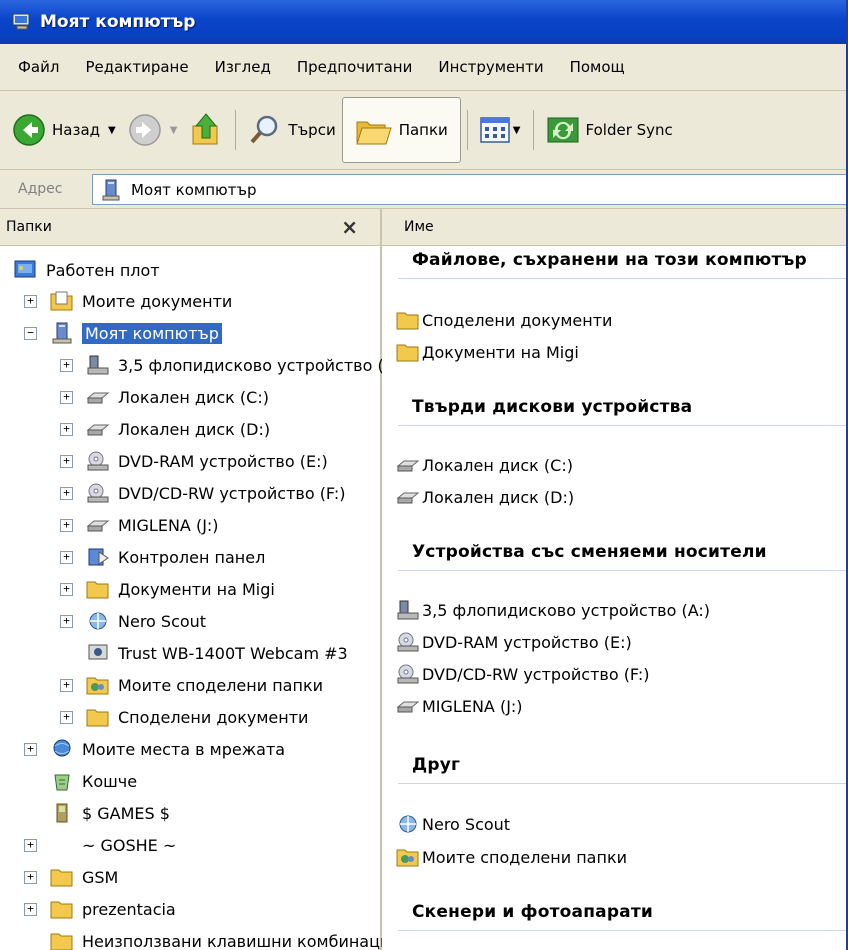  What do you see at coordinates (615, 227) in the screenshot?
I see `column-header: Име` at bounding box center [615, 227].